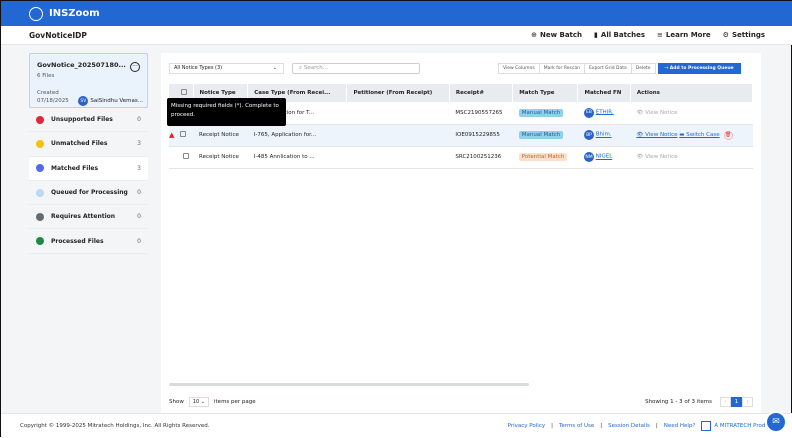  Describe the element at coordinates (684, 35) in the screenshot. I see `learn-more-button: ≡ Learn More` at that location.